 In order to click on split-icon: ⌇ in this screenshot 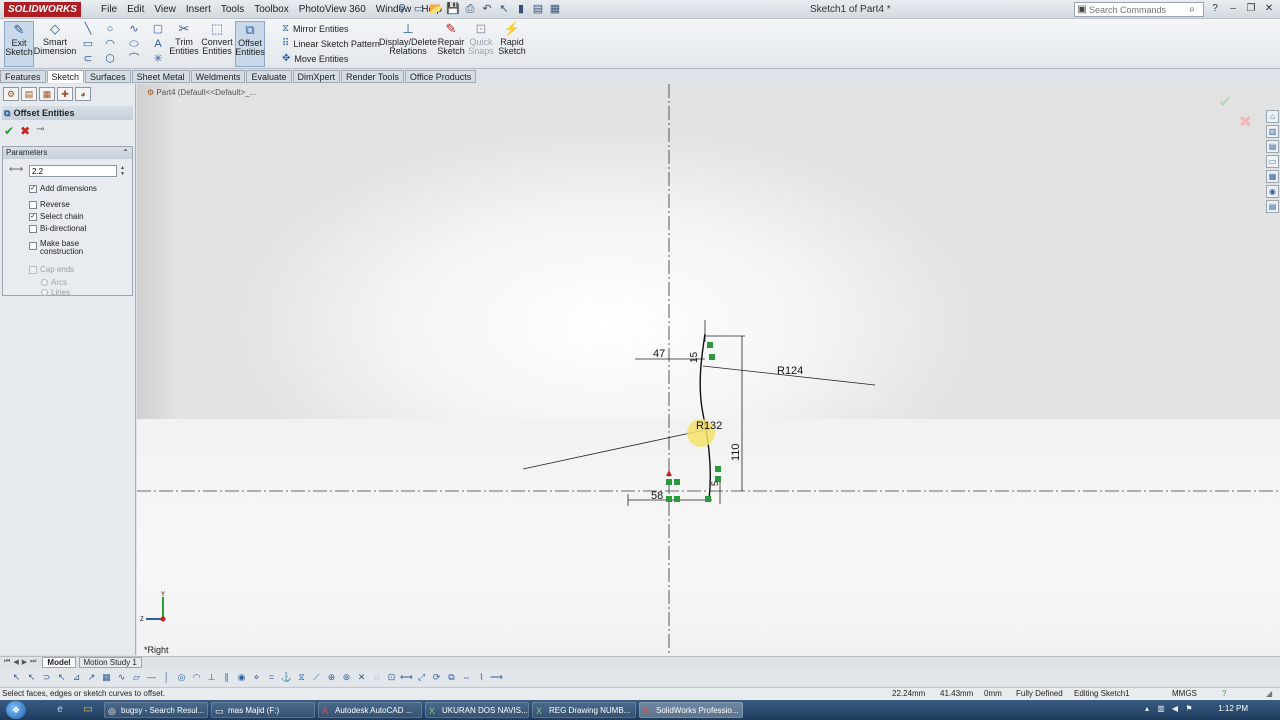, I will do `click(481, 677)`.